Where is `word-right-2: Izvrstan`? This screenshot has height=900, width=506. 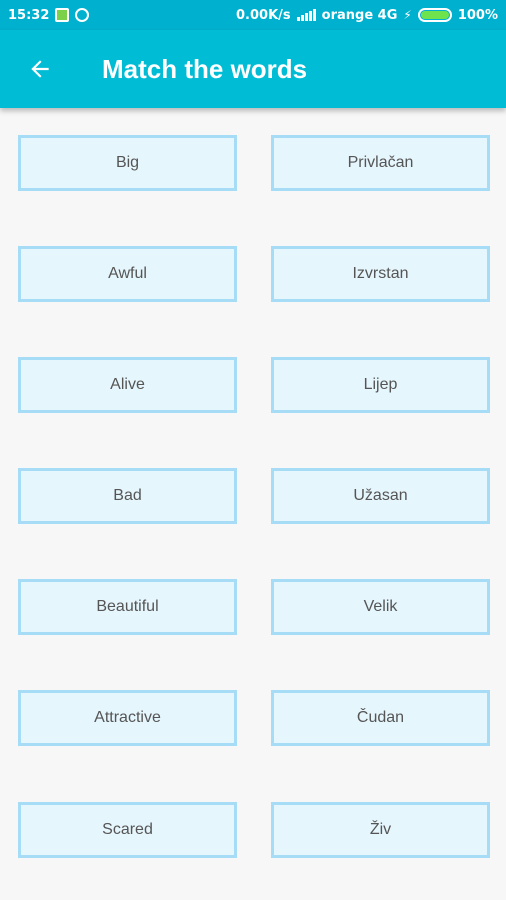 word-right-2: Izvrstan is located at coordinates (380, 274).